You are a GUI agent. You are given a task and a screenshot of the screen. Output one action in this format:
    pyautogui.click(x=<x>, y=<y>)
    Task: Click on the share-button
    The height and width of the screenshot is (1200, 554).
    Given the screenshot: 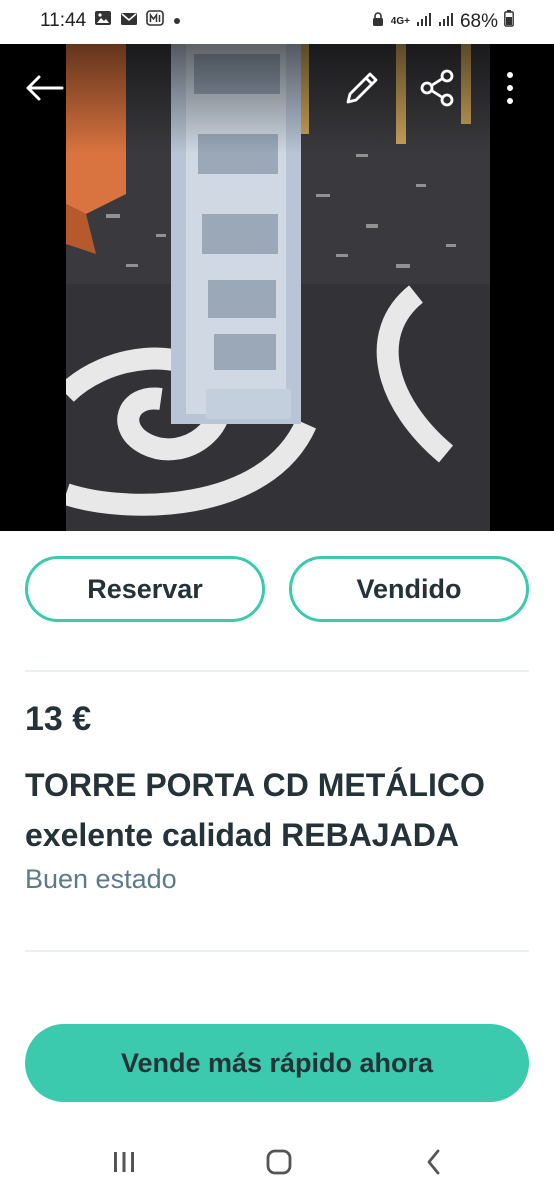 What is the action you would take?
    pyautogui.click(x=437, y=90)
    